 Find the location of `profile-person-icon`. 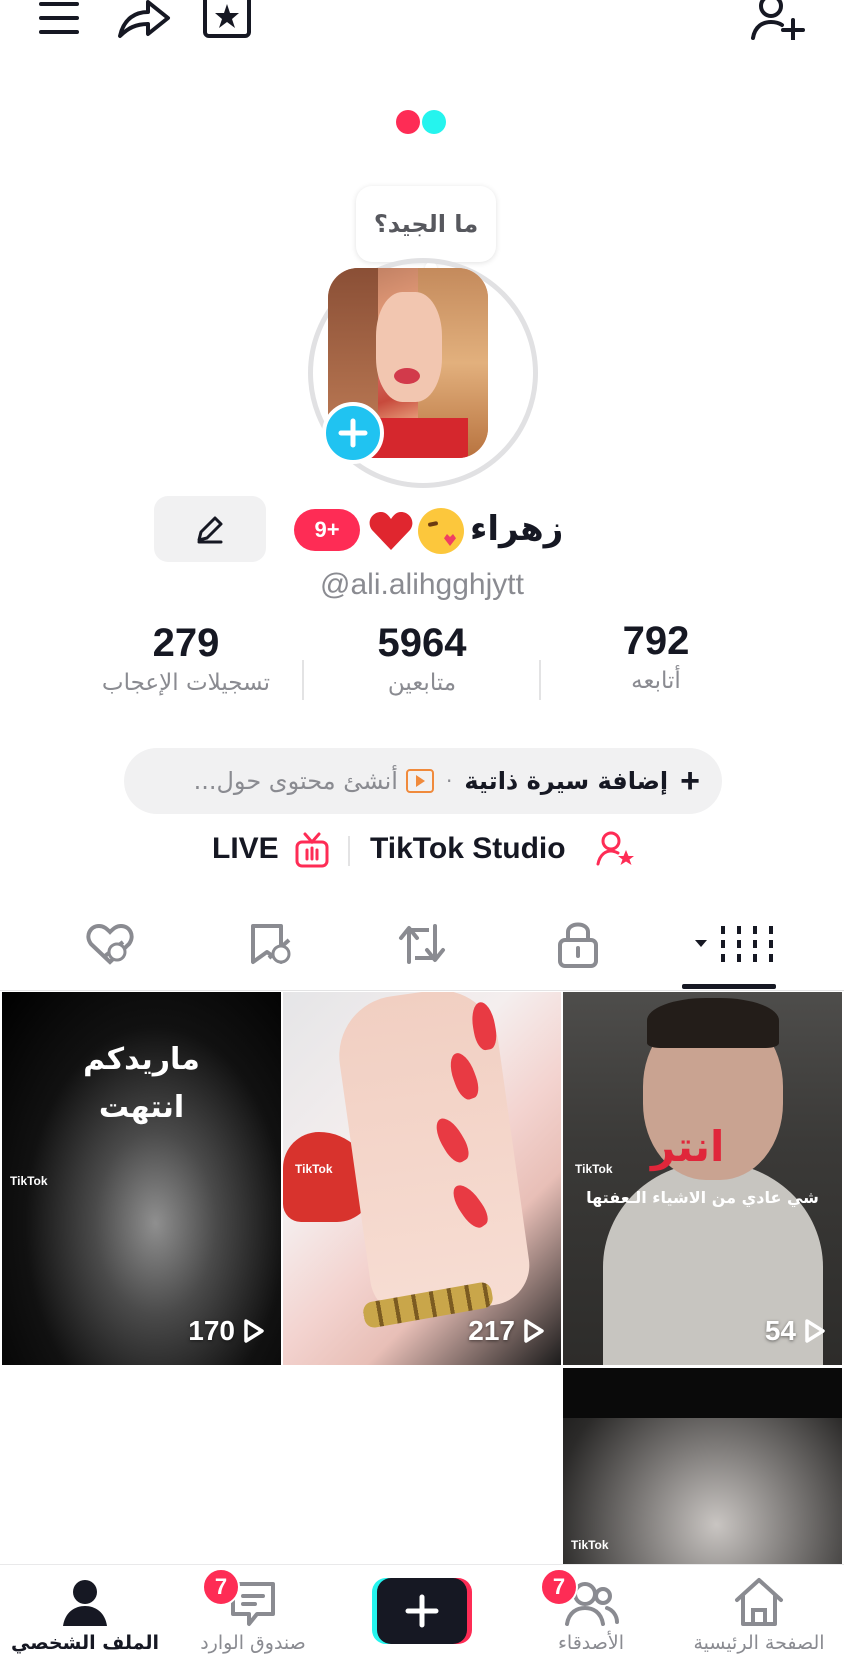

profile-person-icon is located at coordinates (85, 1603).